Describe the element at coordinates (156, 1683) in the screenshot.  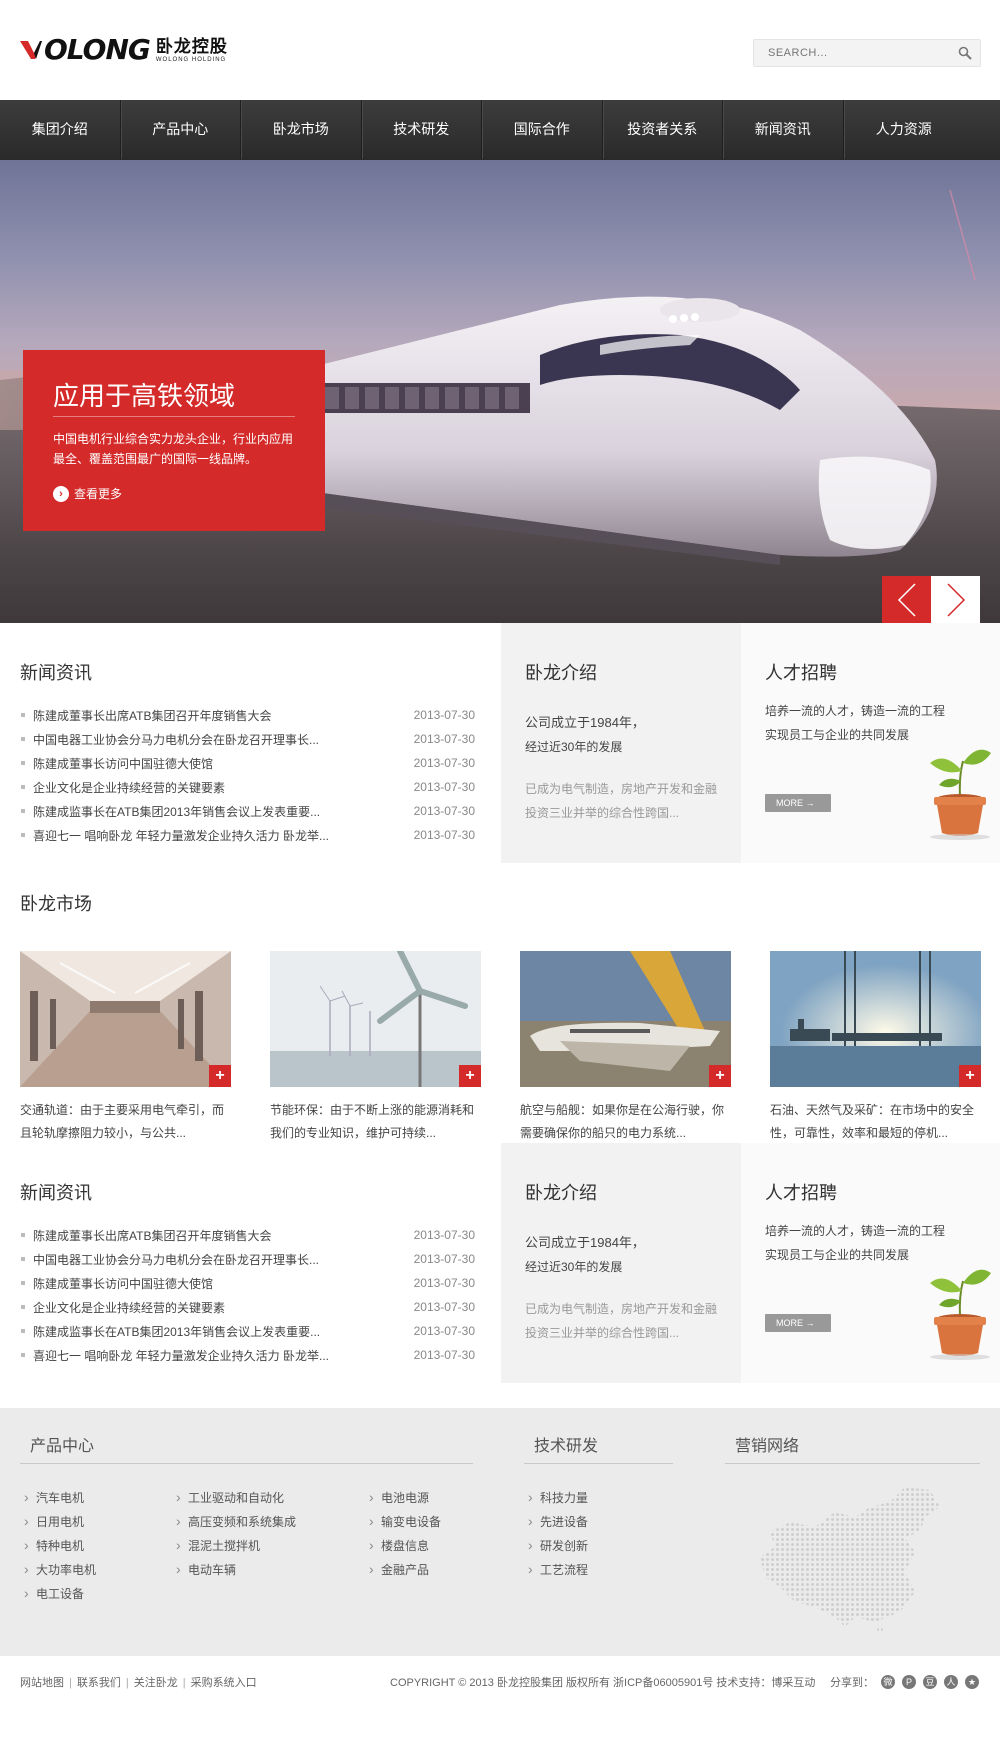
I see `follow-link: 关注卧龙` at that location.